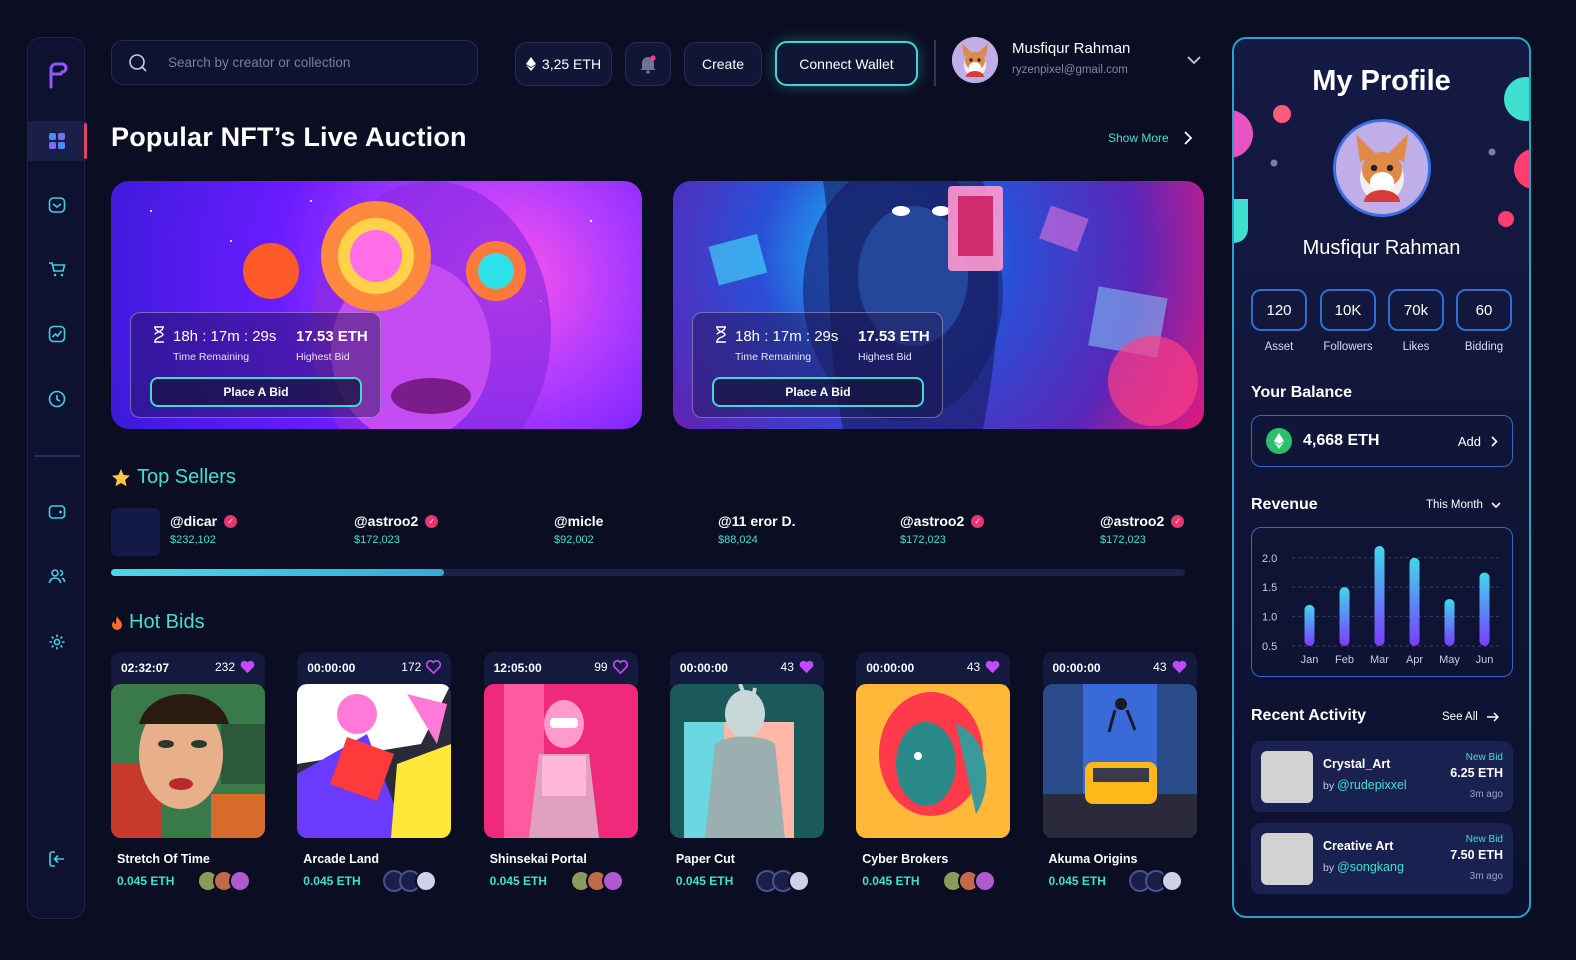 This screenshot has width=1576, height=960. Describe the element at coordinates (648, 572) in the screenshot. I see `sellers-scrollbar` at that location.